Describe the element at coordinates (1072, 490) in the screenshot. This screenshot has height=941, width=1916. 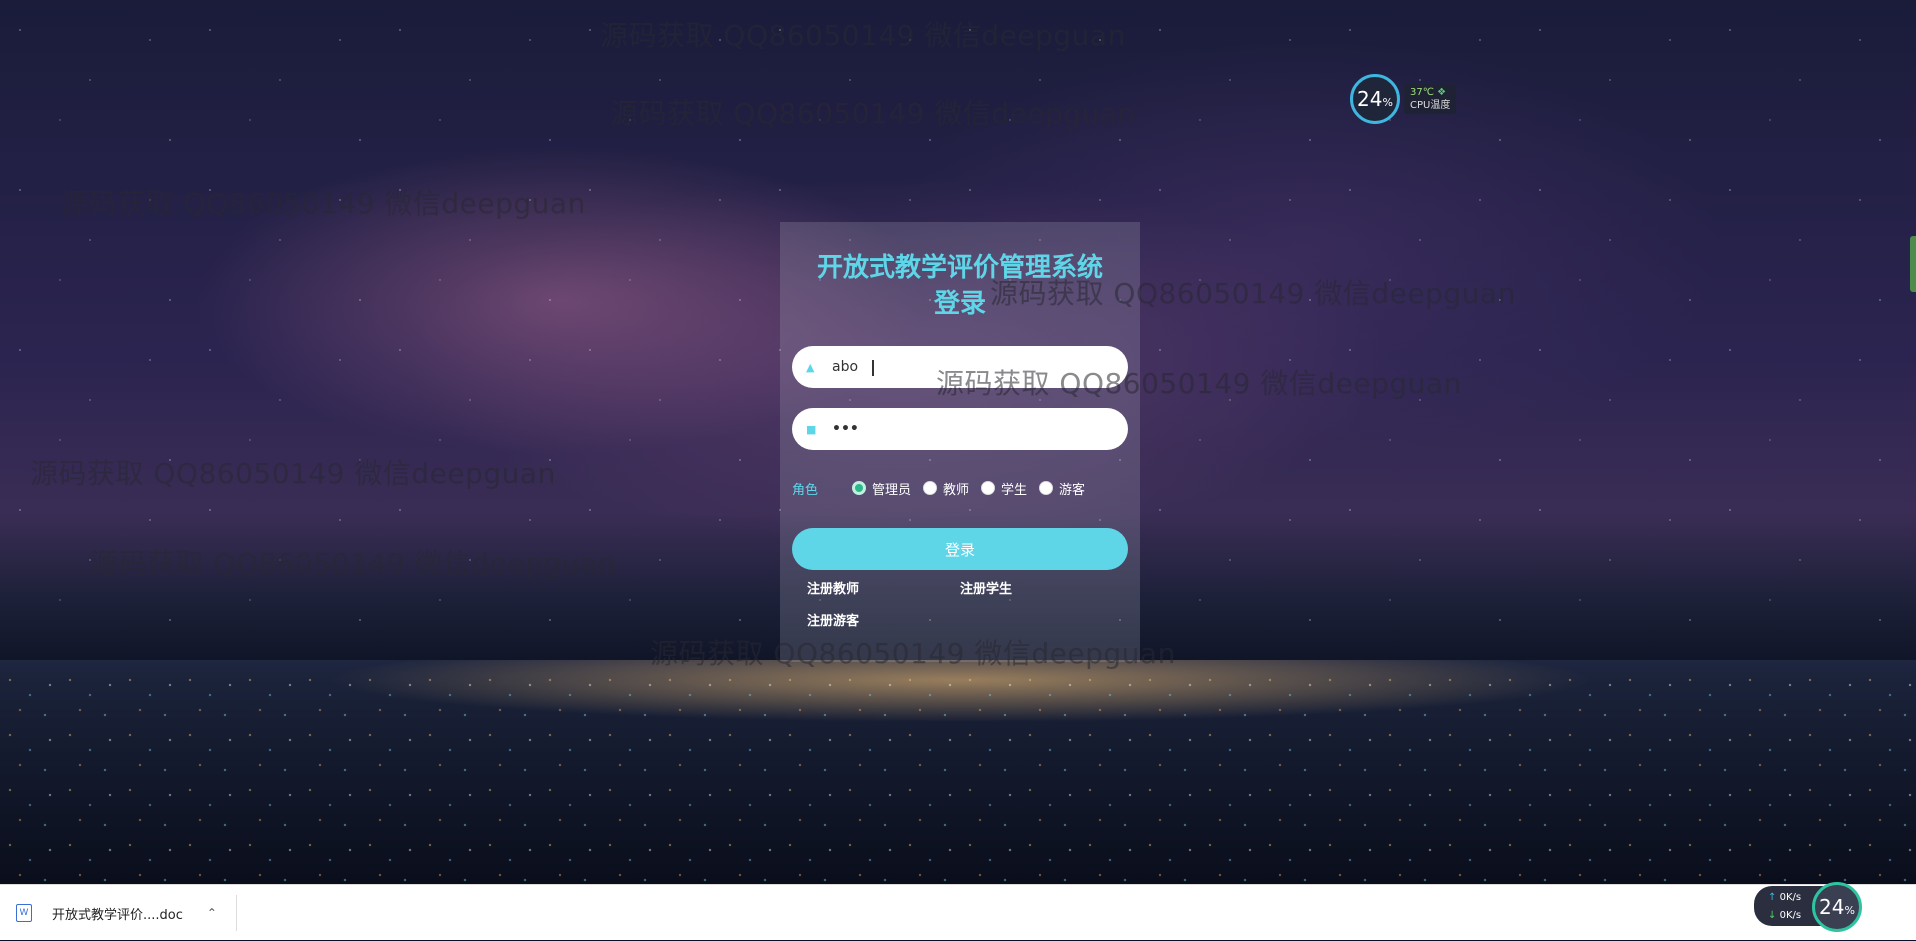
I see `role-option-label: 游客` at that location.